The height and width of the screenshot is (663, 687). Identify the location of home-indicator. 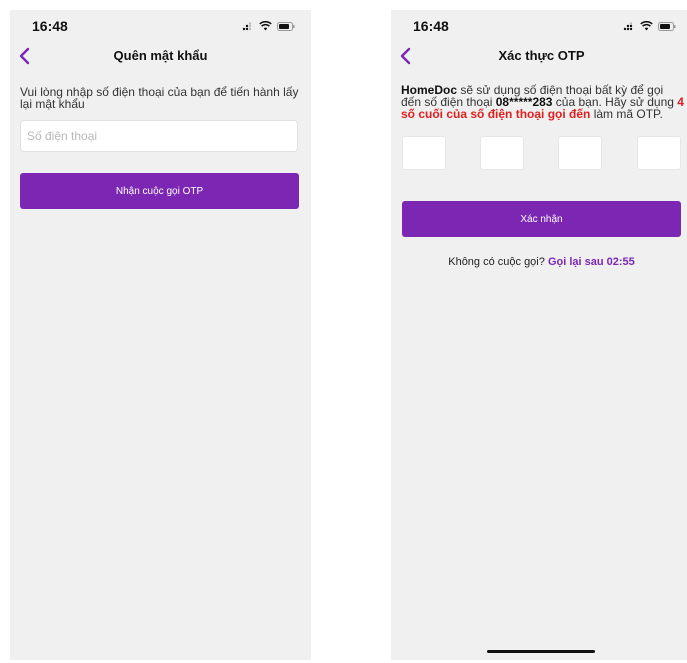
(541, 651).